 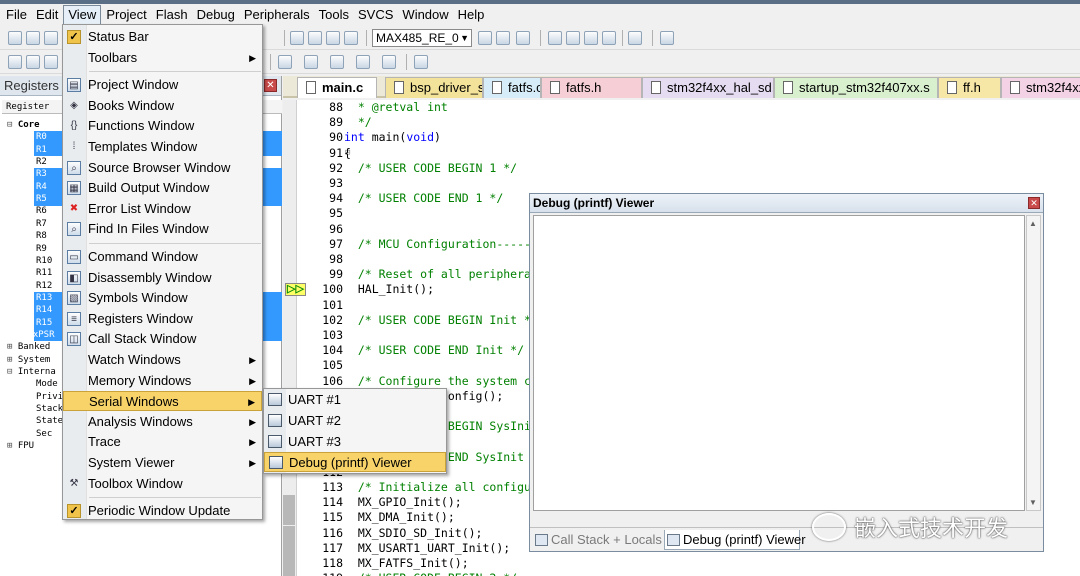 What do you see at coordinates (162, 319) in the screenshot?
I see `menu-item-registers-window: ≡ Registers Window` at bounding box center [162, 319].